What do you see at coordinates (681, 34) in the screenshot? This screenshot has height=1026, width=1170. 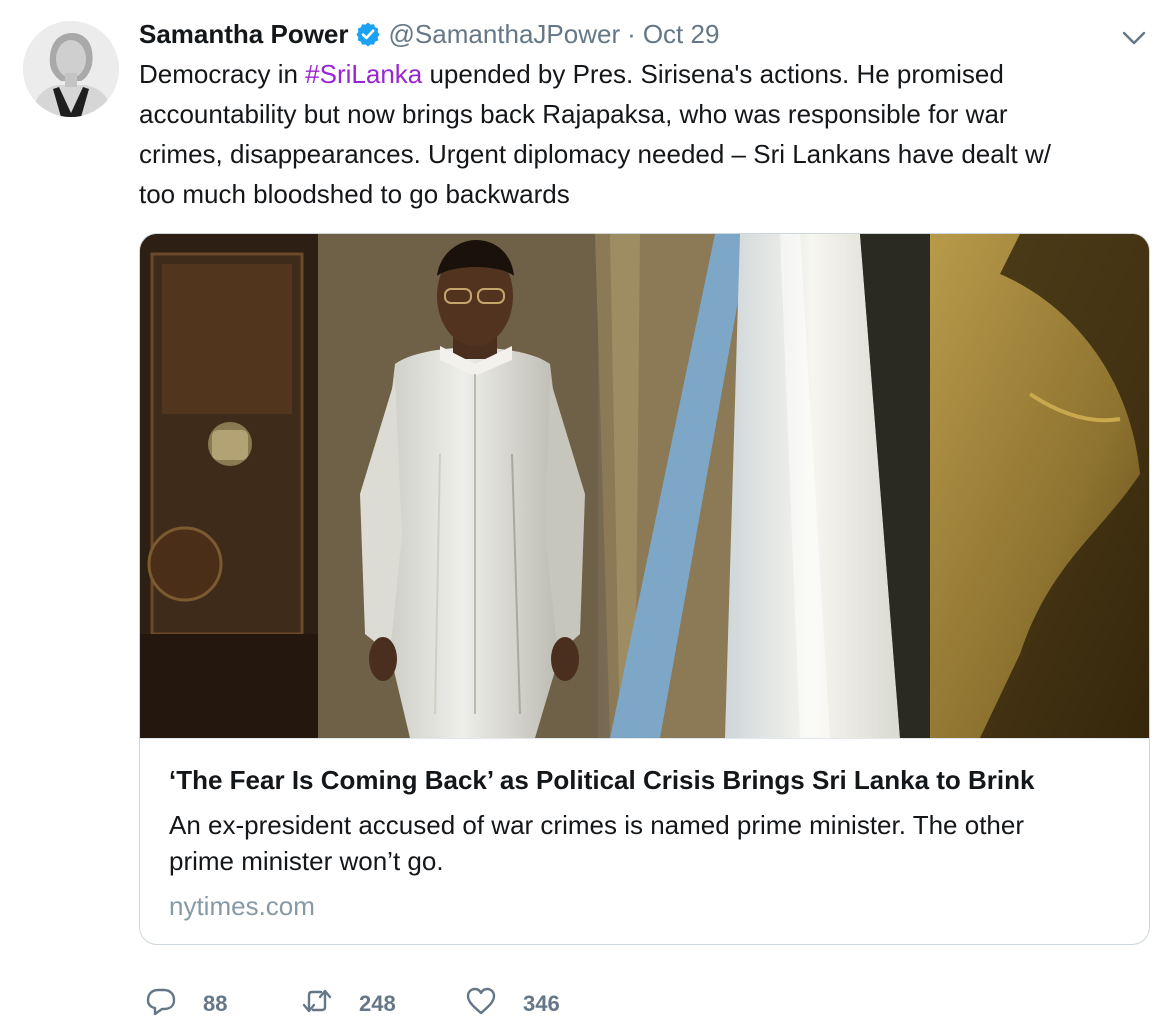 I see `tweet-date: Oct 29` at bounding box center [681, 34].